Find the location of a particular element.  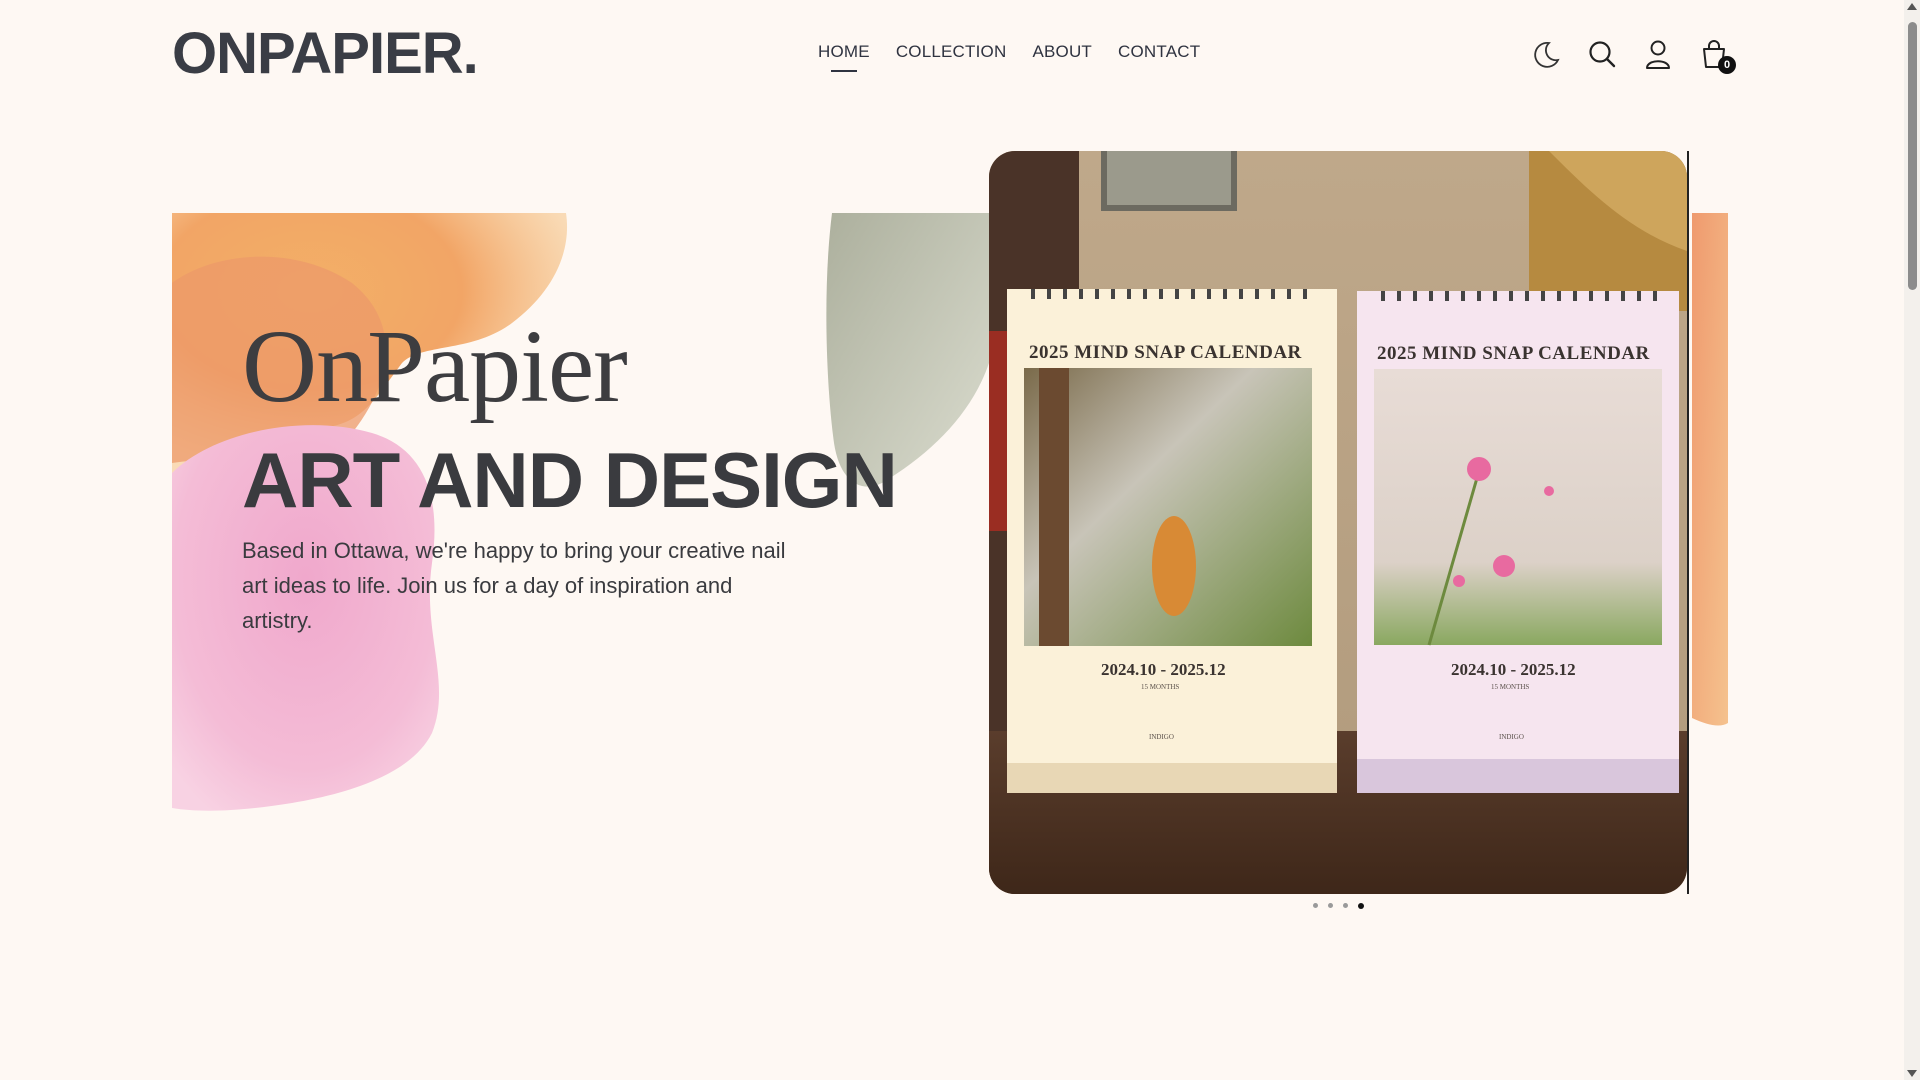

search-icon is located at coordinates (1602, 54).